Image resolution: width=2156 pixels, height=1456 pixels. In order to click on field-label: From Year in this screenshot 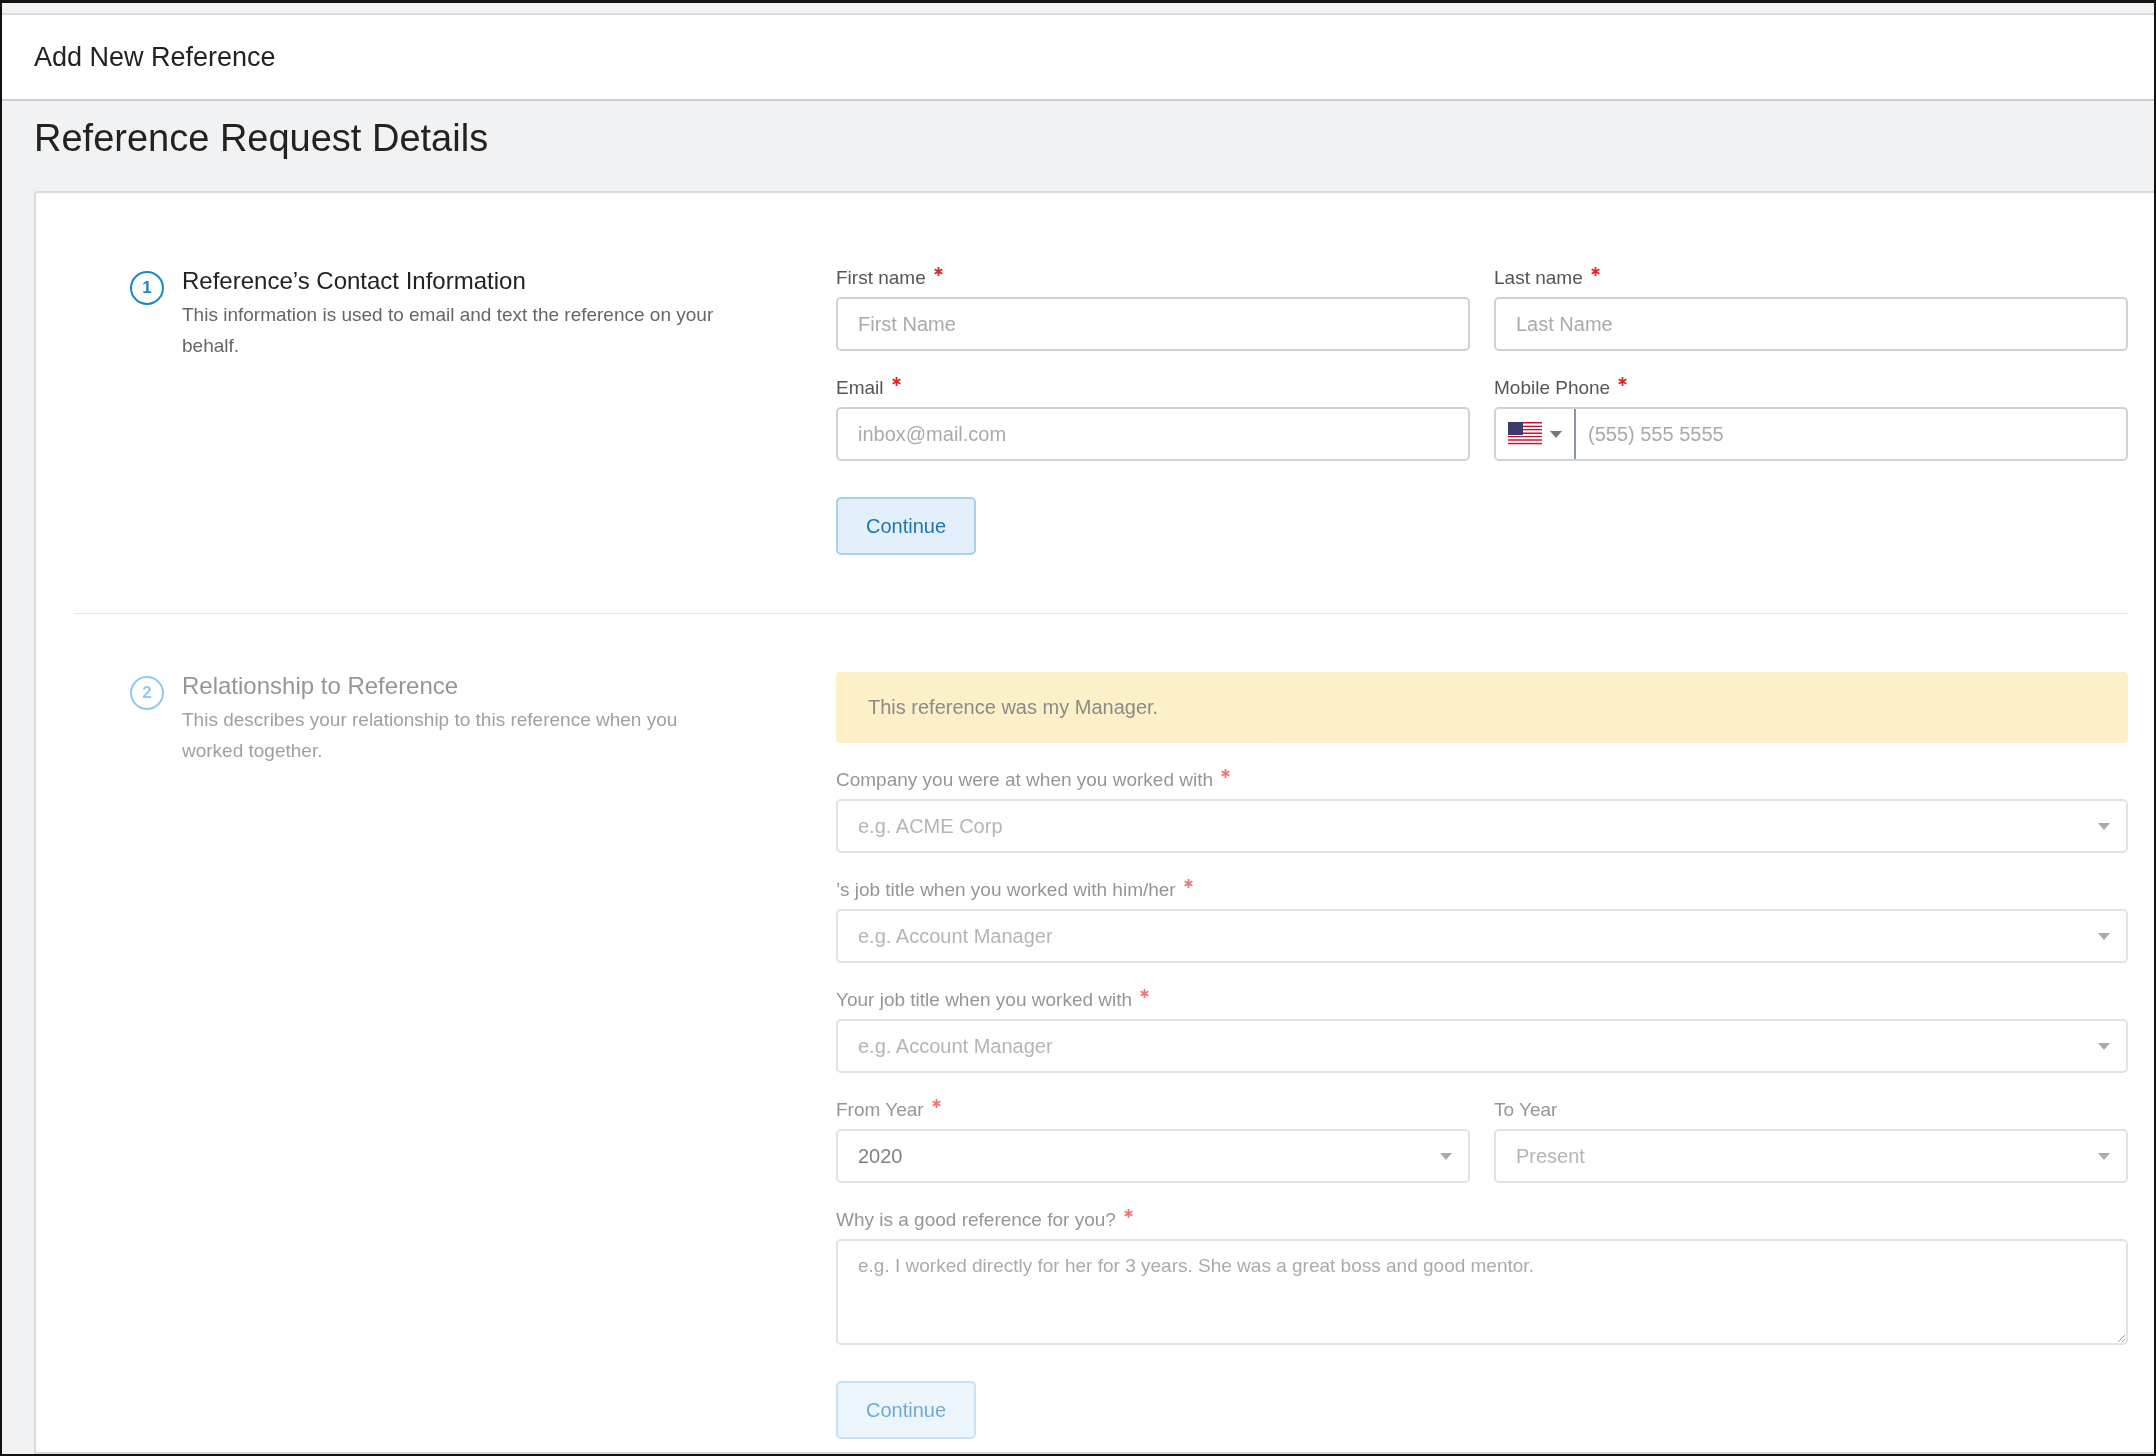, I will do `click(880, 1110)`.